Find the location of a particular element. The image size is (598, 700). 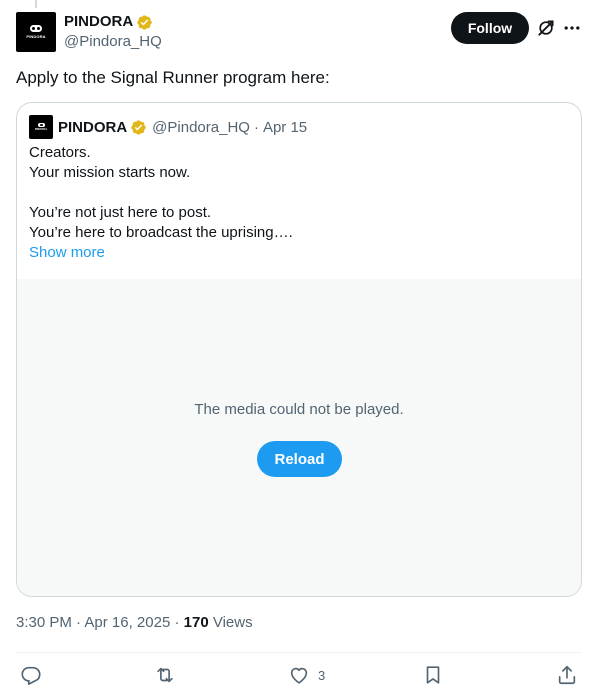

reply-icon is located at coordinates (31, 675).